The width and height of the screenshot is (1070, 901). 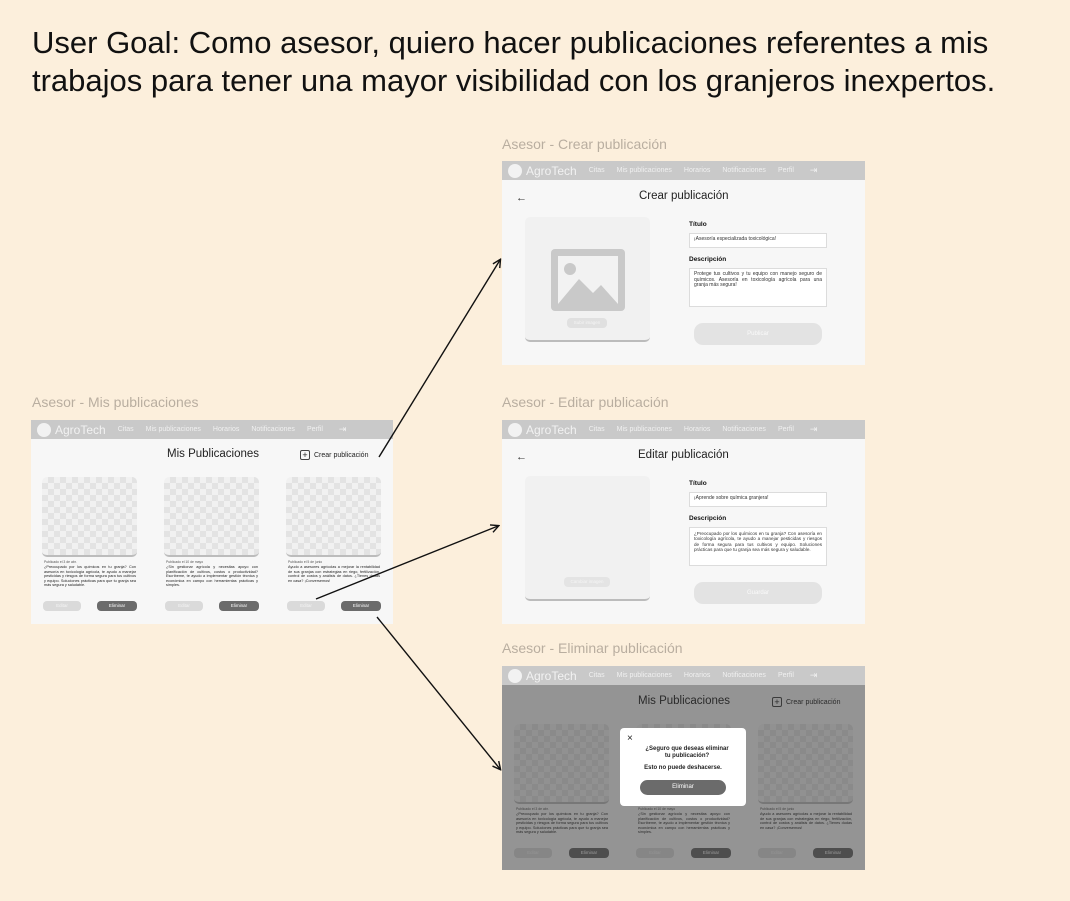 I want to click on arrow-to-editar, so click(x=406, y=563).